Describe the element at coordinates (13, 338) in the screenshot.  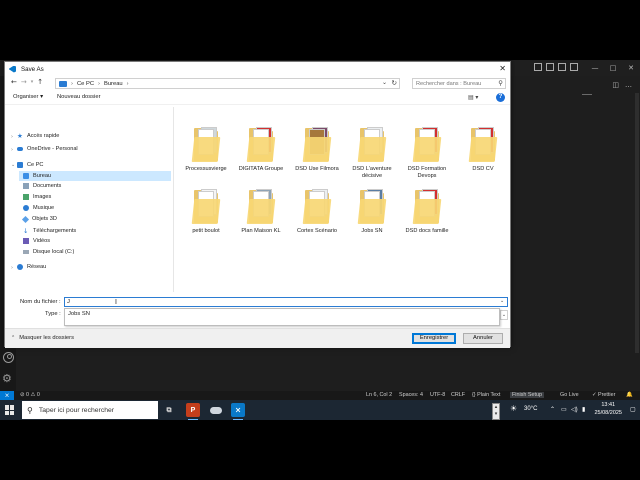
I see `chevron-up-icon: ⌃` at that location.